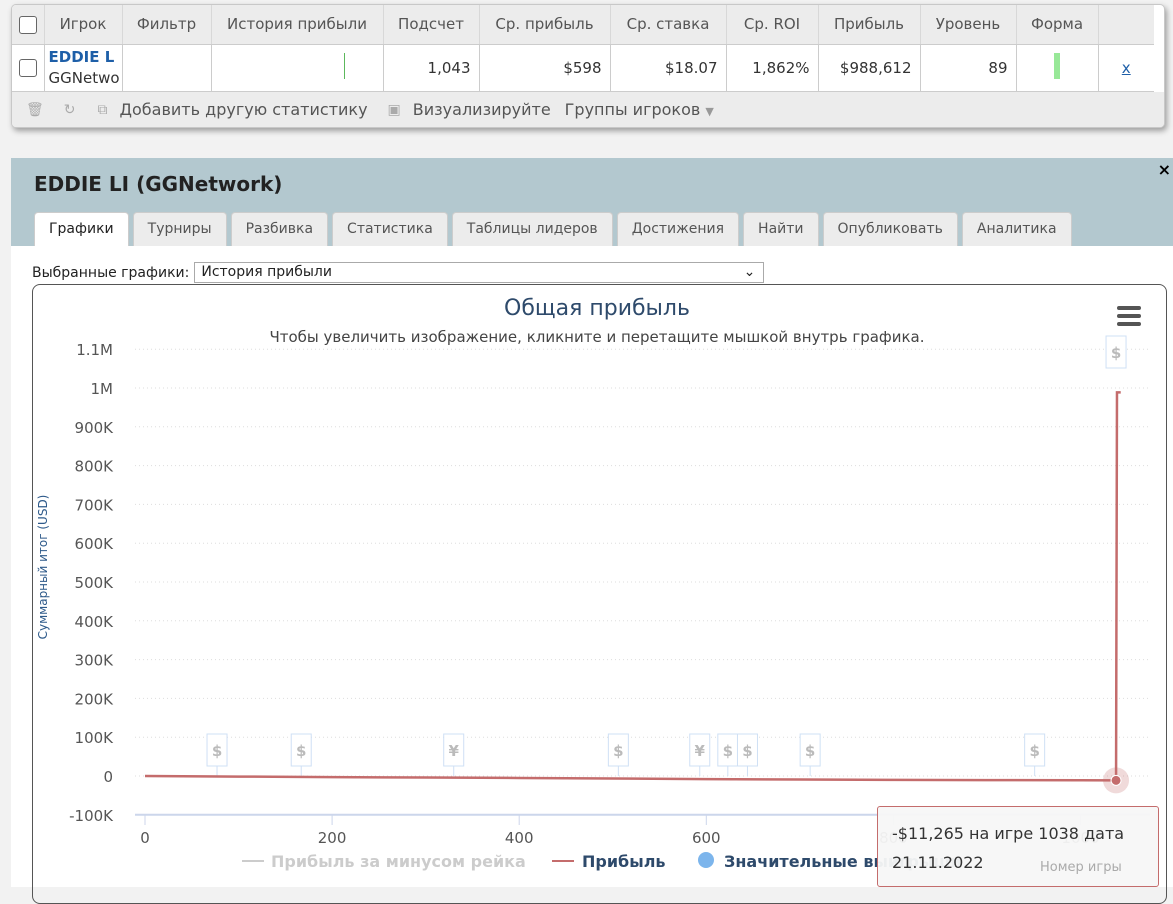  I want to click on chart-title: Общая прибыль, so click(597, 308).